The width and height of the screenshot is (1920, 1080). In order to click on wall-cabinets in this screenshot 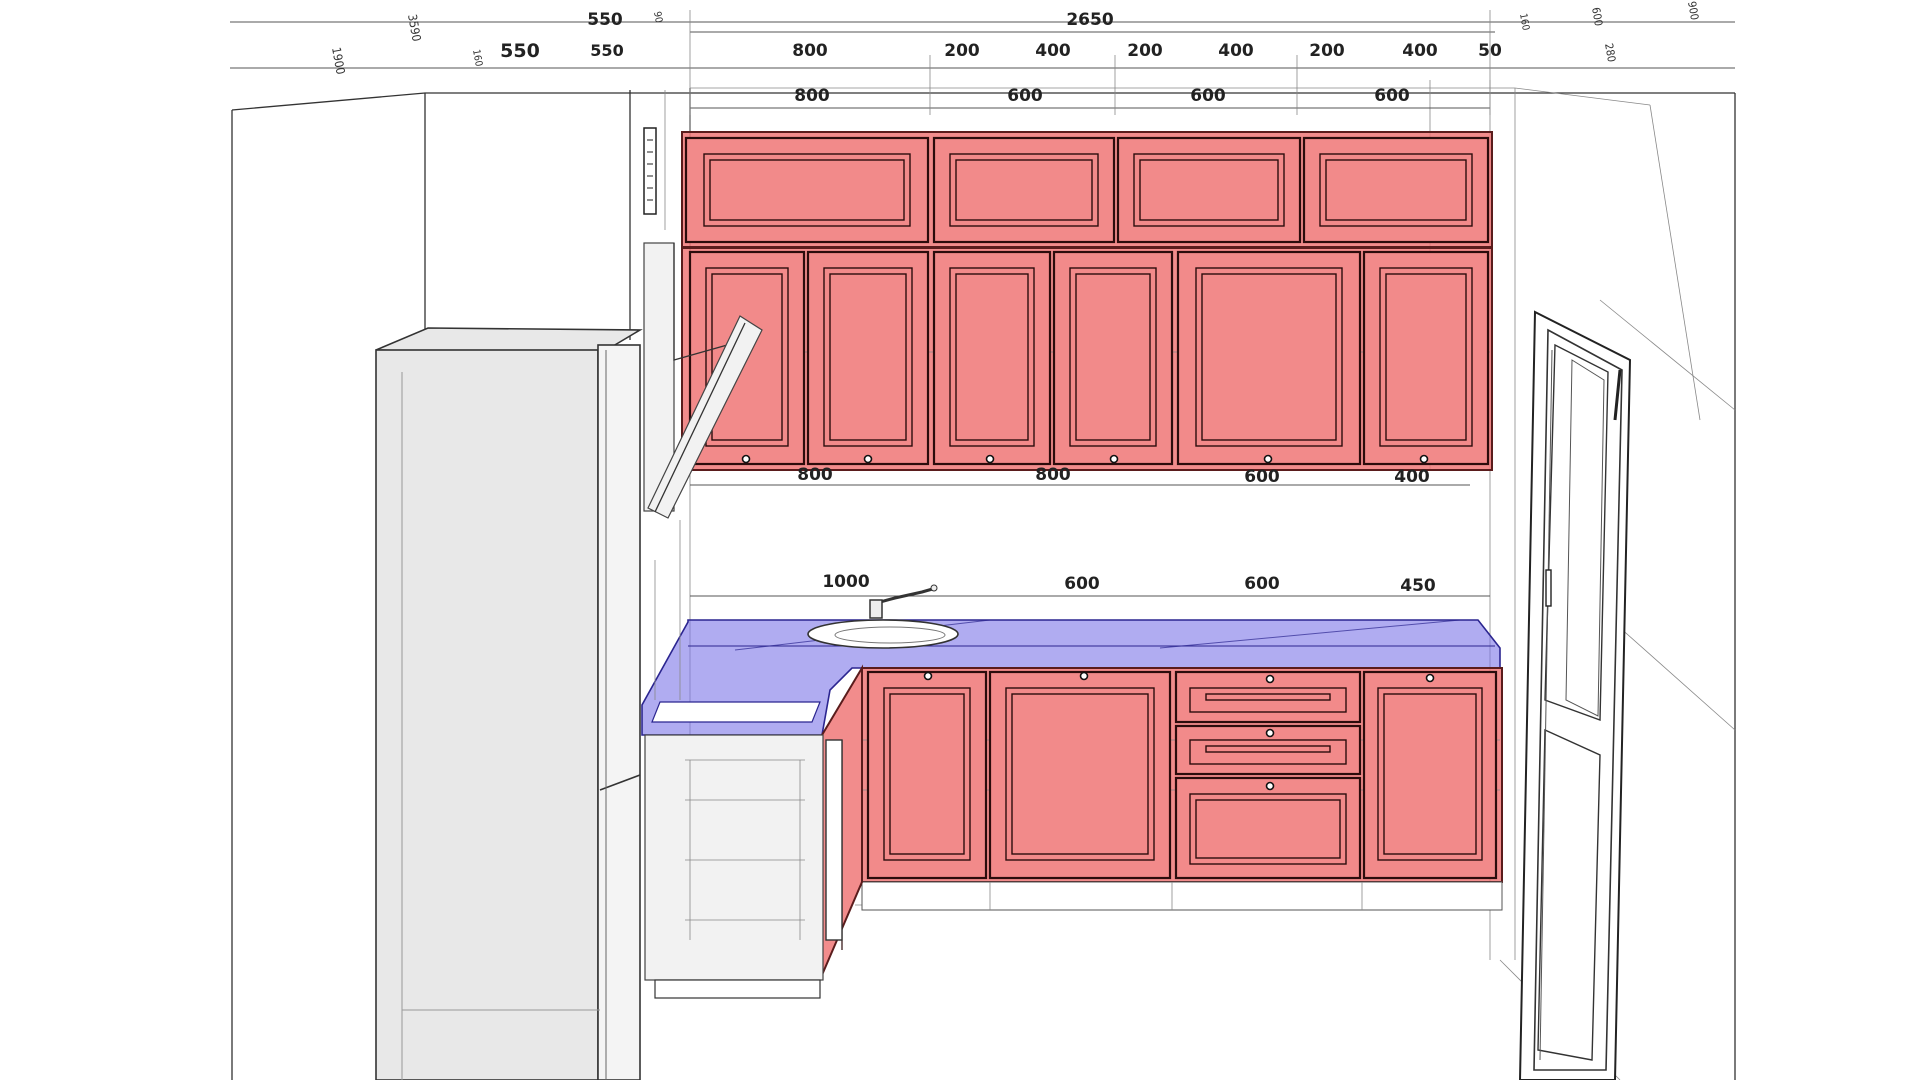, I will do `click(1087, 359)`.